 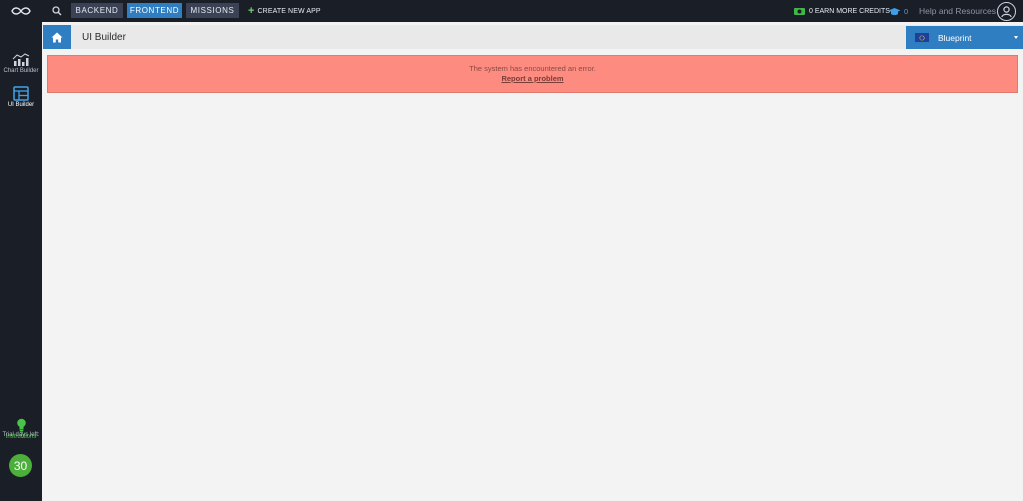 I want to click on report-problem-link: Report a problem, so click(x=532, y=79).